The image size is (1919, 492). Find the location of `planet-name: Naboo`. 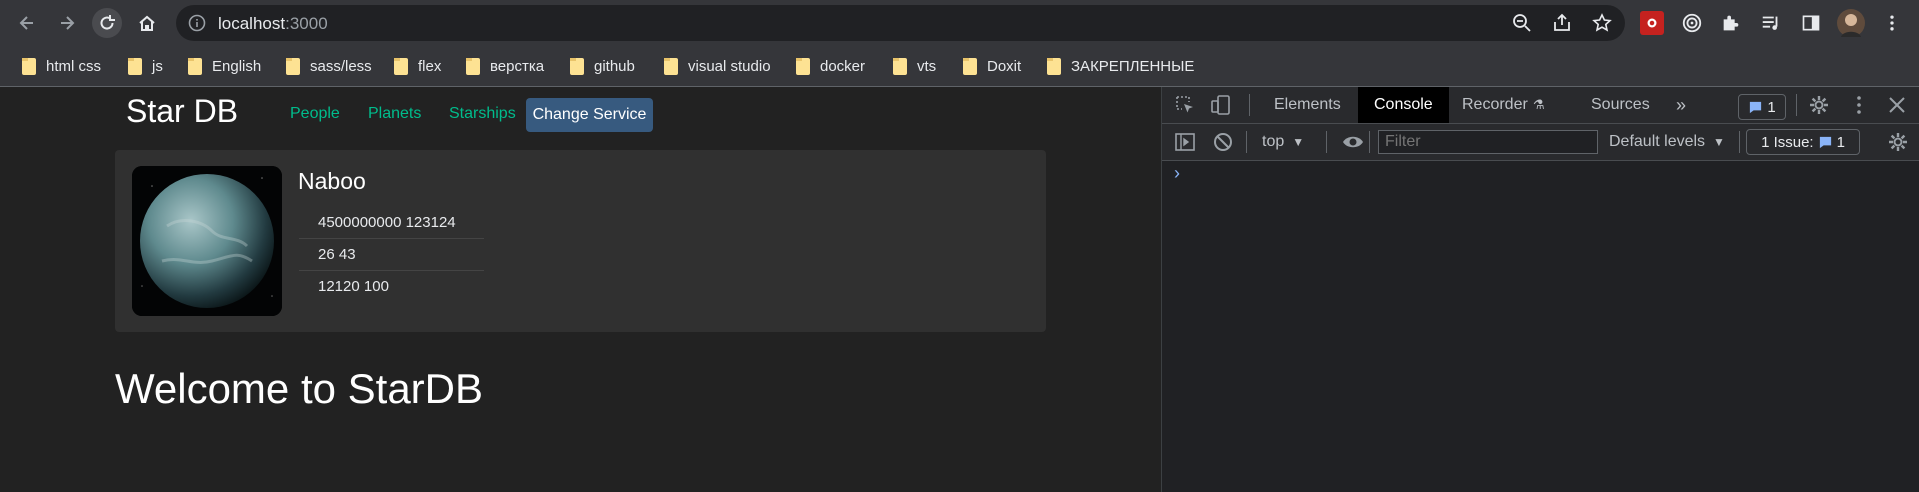

planet-name: Naboo is located at coordinates (332, 181).